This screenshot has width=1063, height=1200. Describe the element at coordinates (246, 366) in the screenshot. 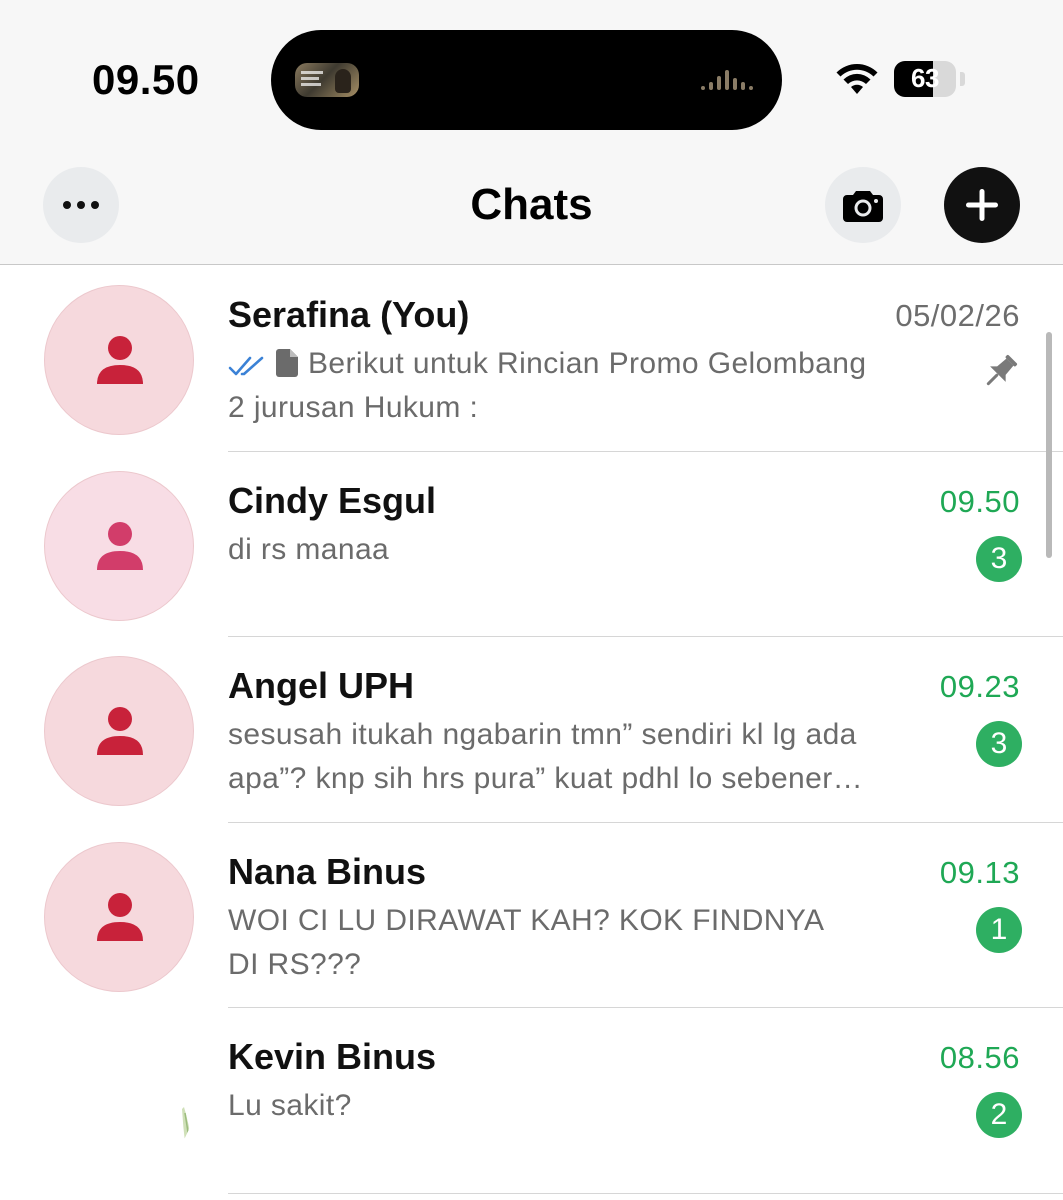

I see `read-ticks-icon` at that location.